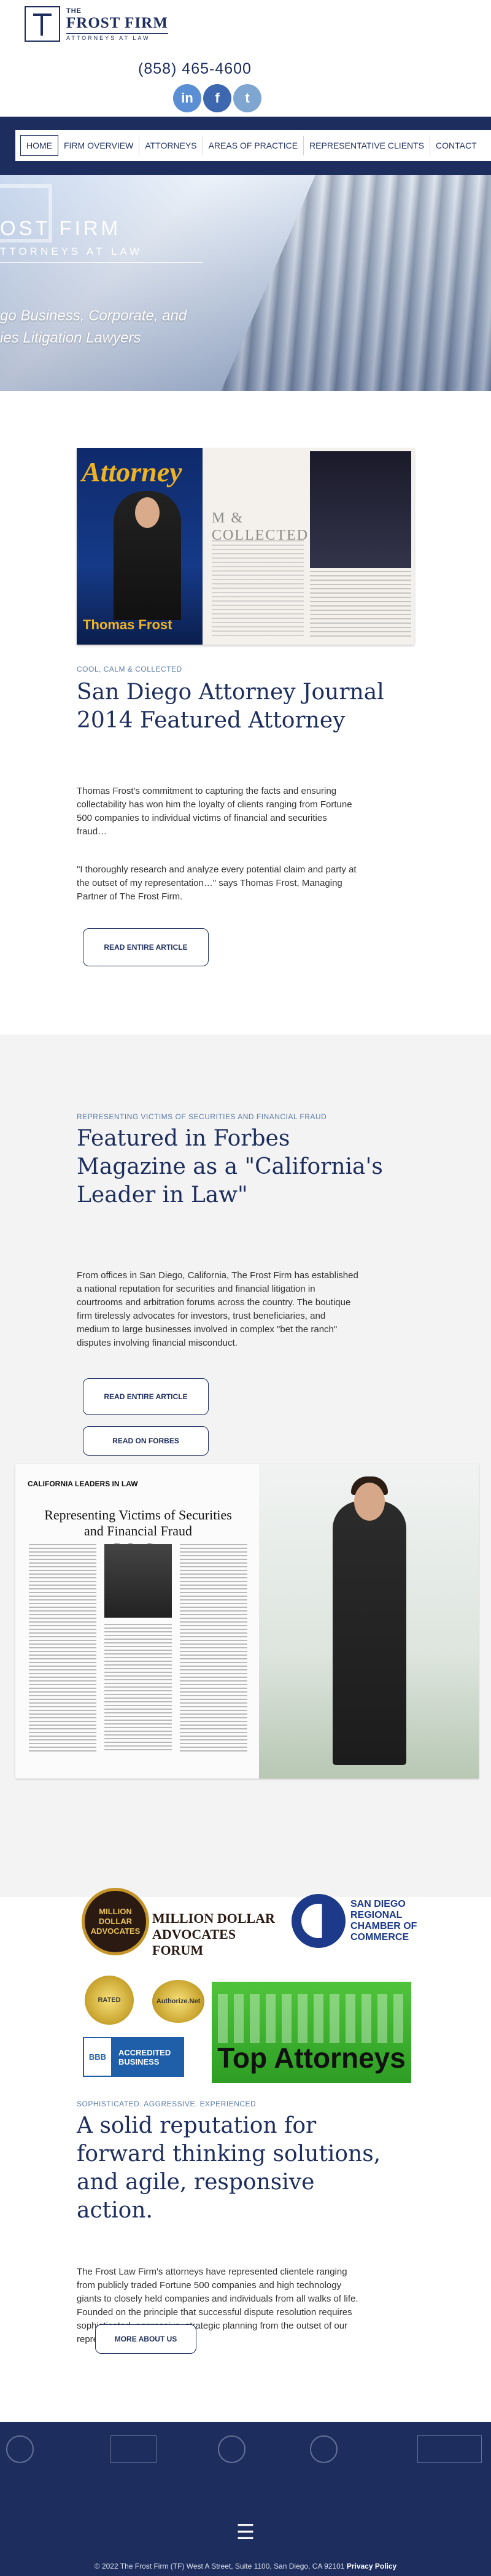  What do you see at coordinates (360, 604) in the screenshot?
I see `magazine-spread-text-block` at bounding box center [360, 604].